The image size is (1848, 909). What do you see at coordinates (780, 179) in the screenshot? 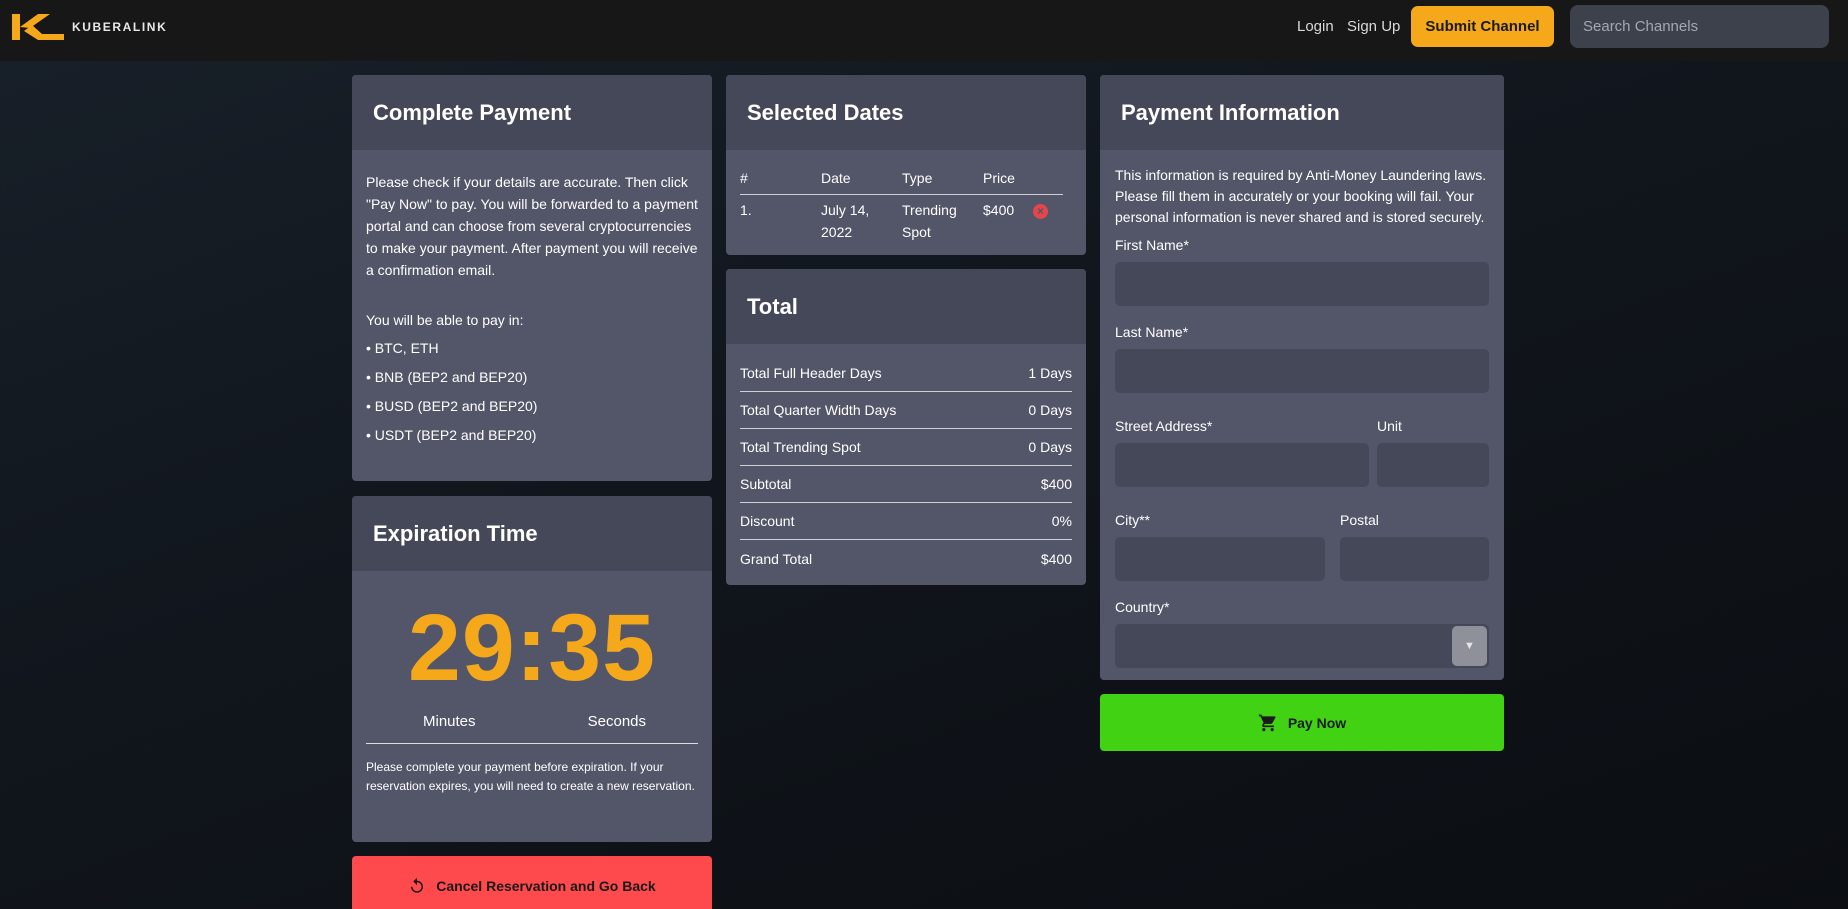
I see `column-header-number: #` at bounding box center [780, 179].